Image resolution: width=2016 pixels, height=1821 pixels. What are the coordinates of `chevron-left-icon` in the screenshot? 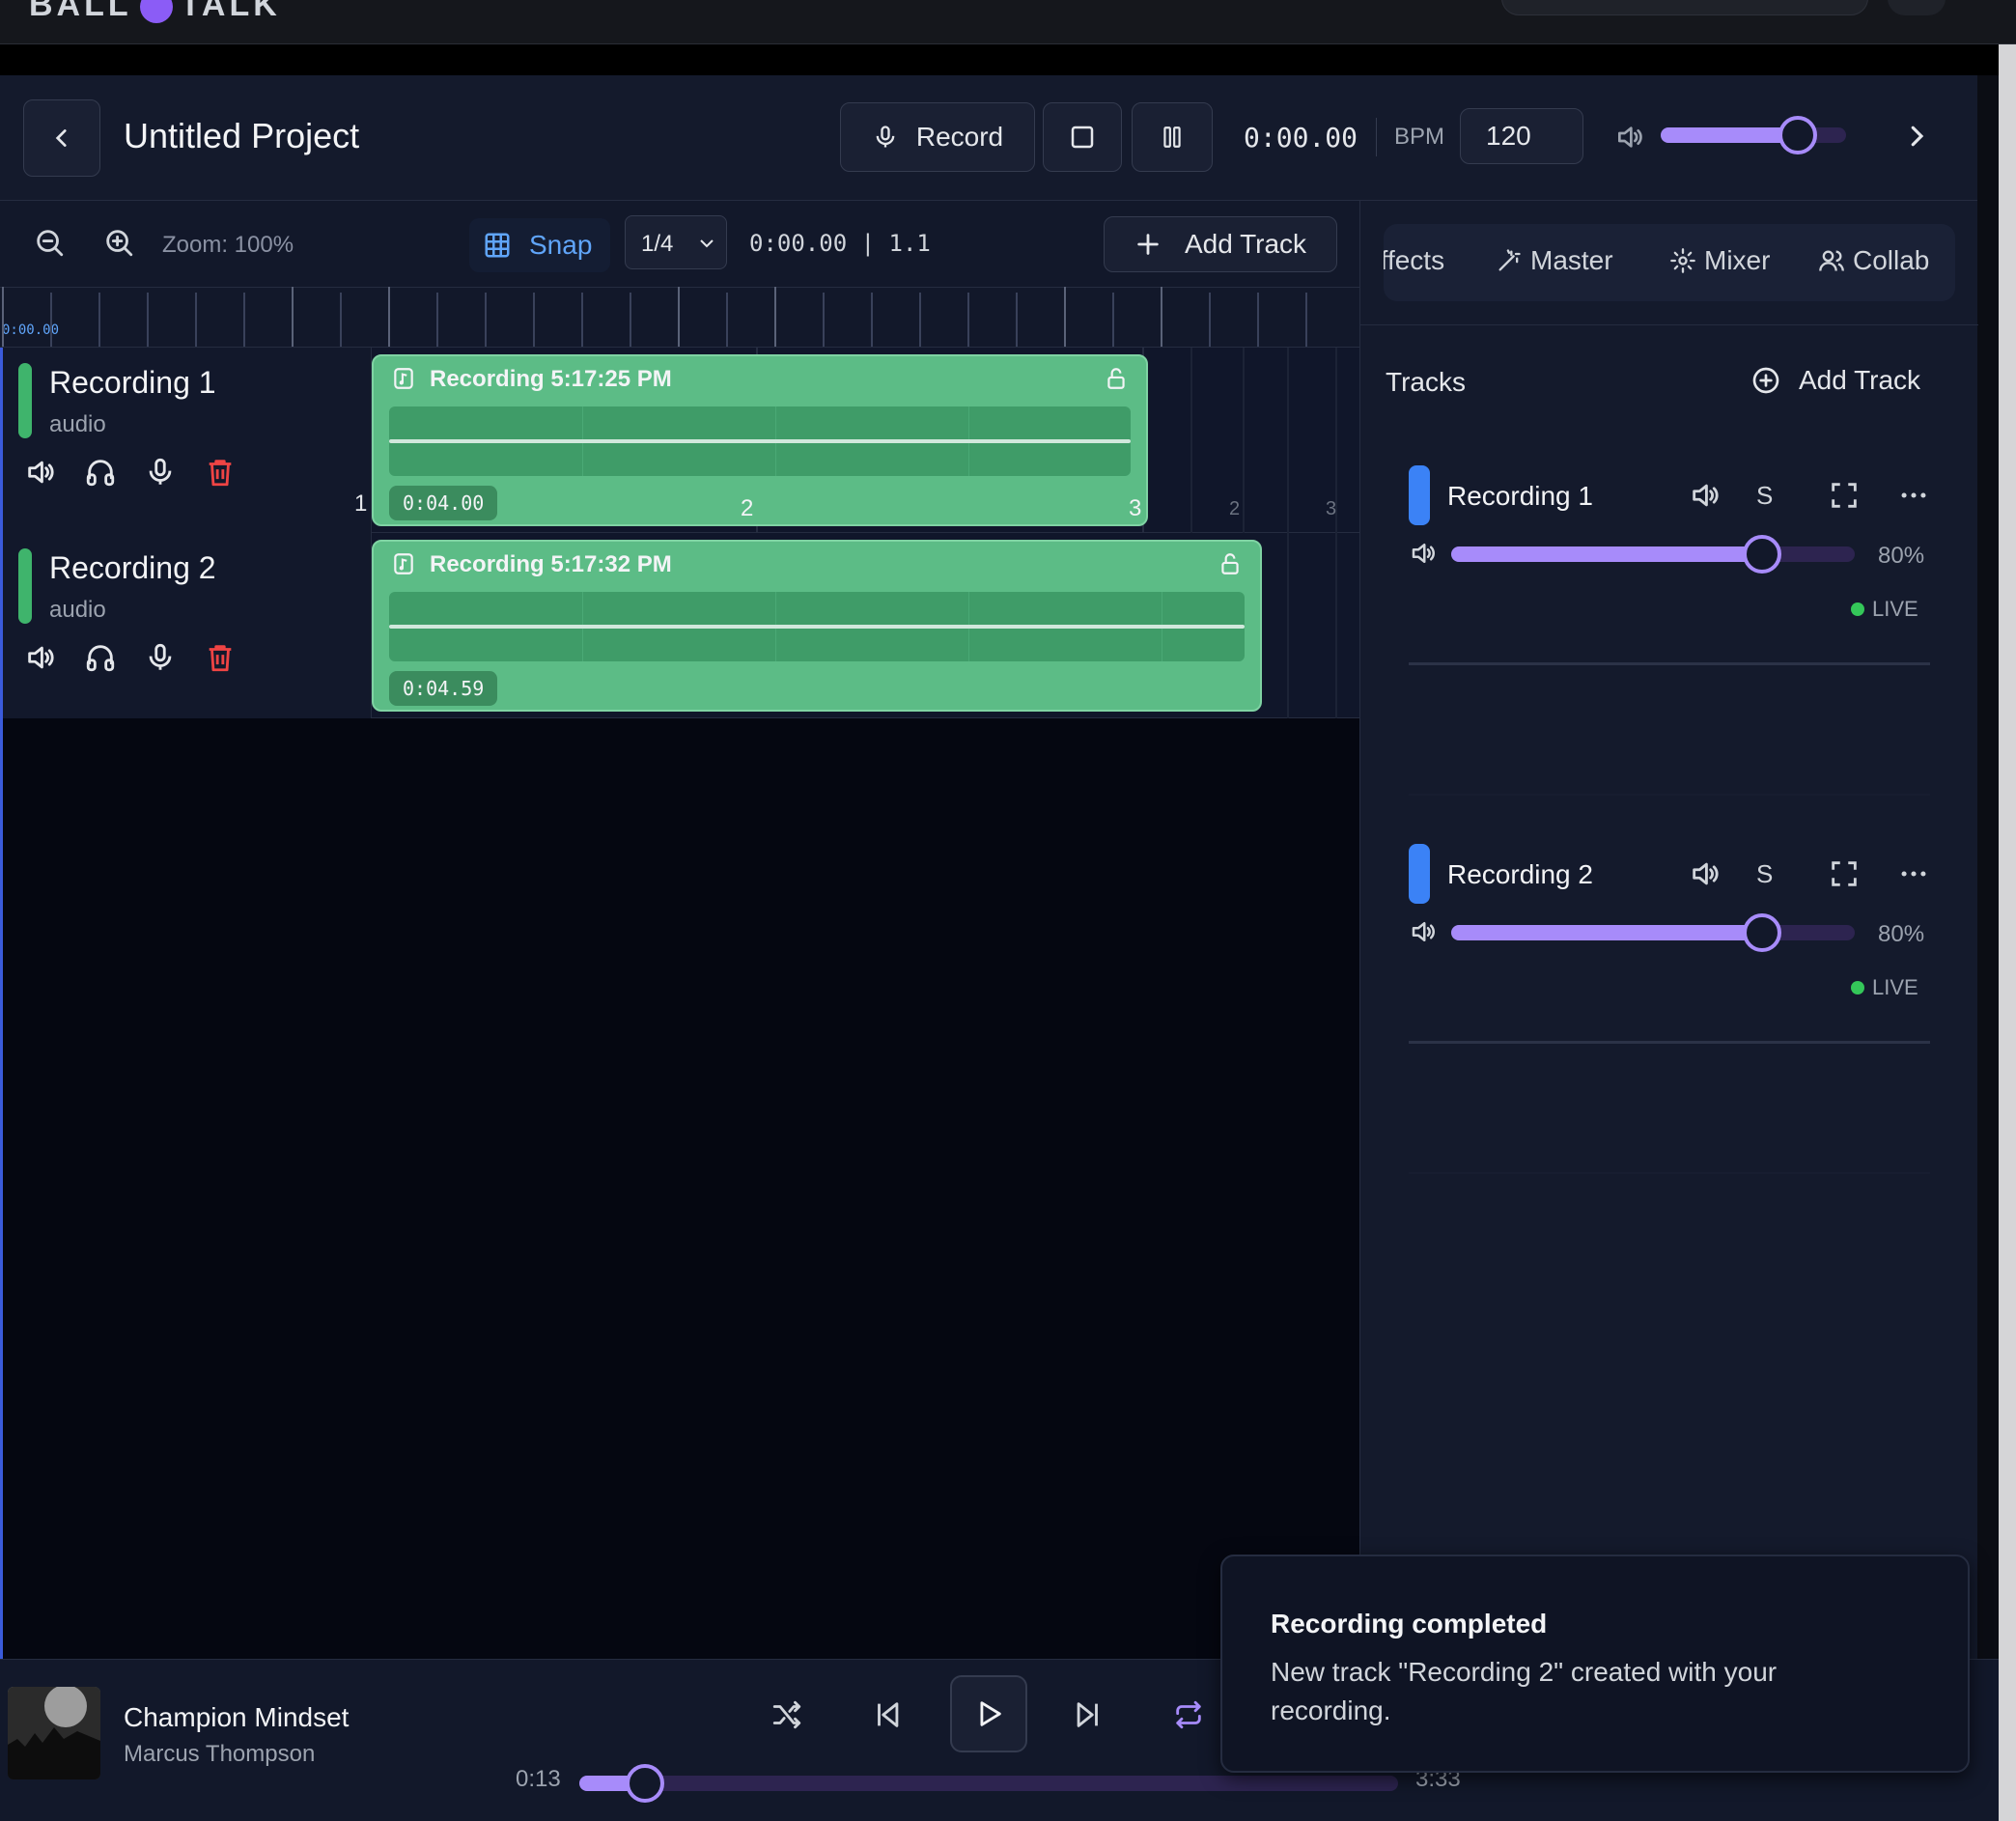 It's located at (61, 138).